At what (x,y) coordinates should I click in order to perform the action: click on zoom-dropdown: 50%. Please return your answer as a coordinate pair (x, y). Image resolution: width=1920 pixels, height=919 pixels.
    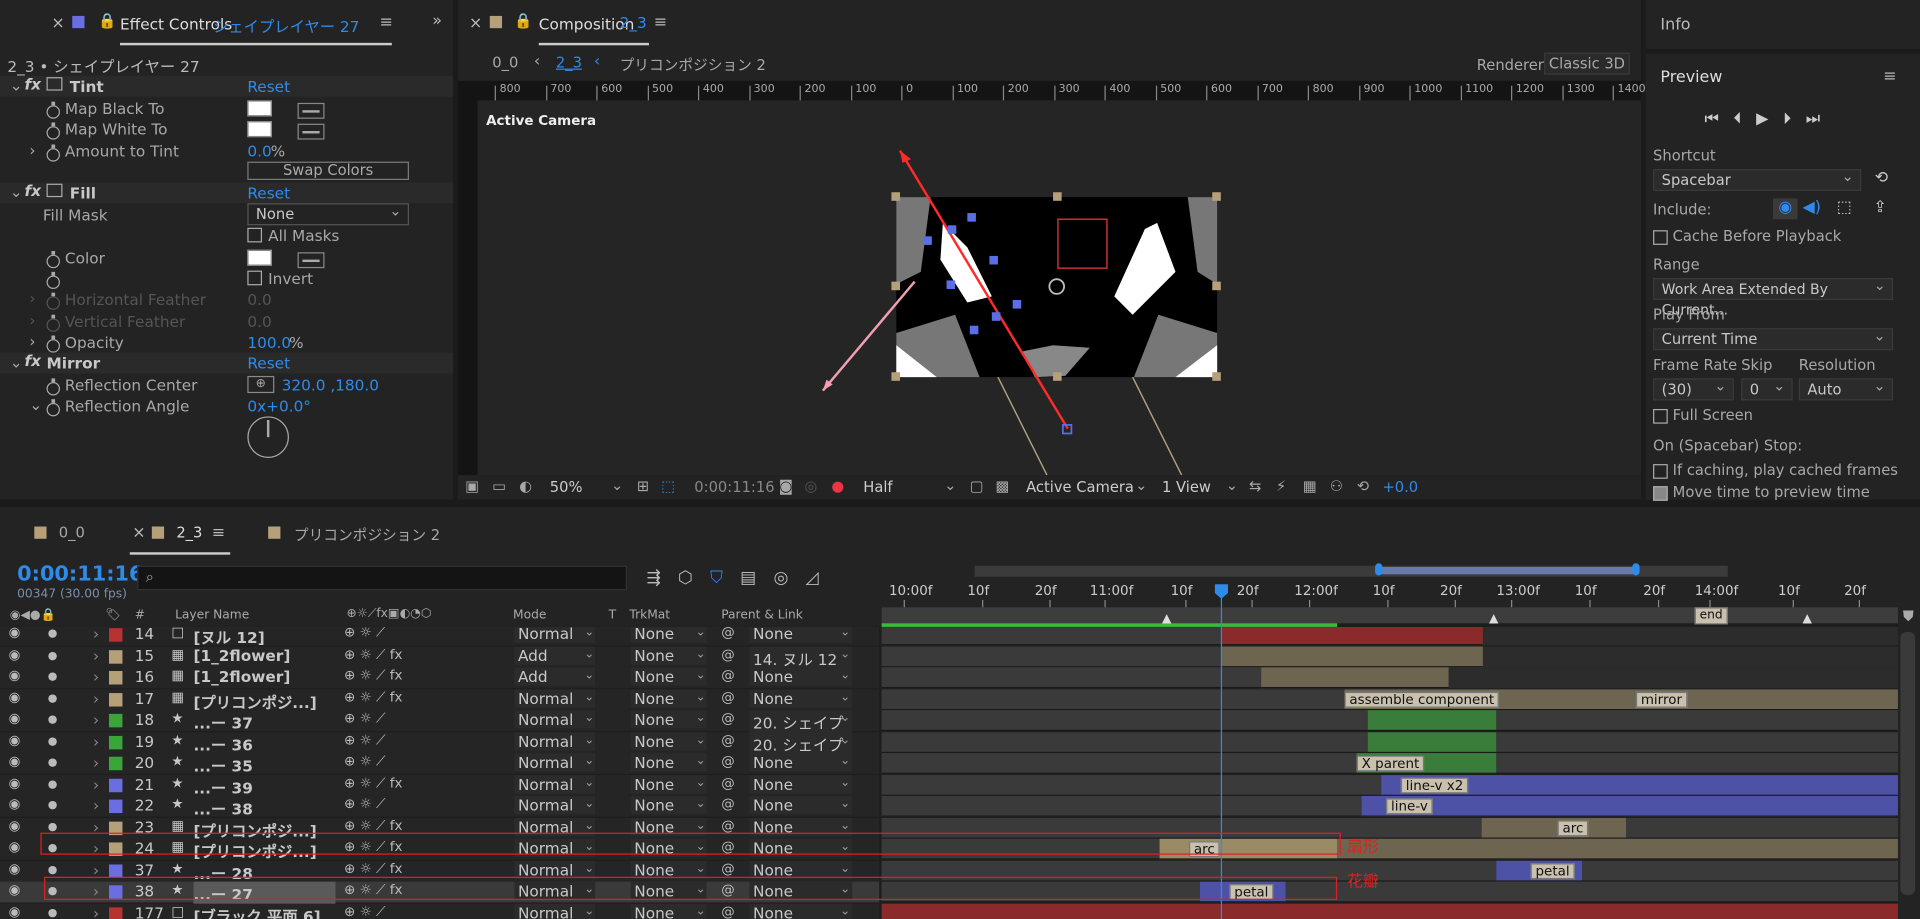
    Looking at the image, I should click on (566, 487).